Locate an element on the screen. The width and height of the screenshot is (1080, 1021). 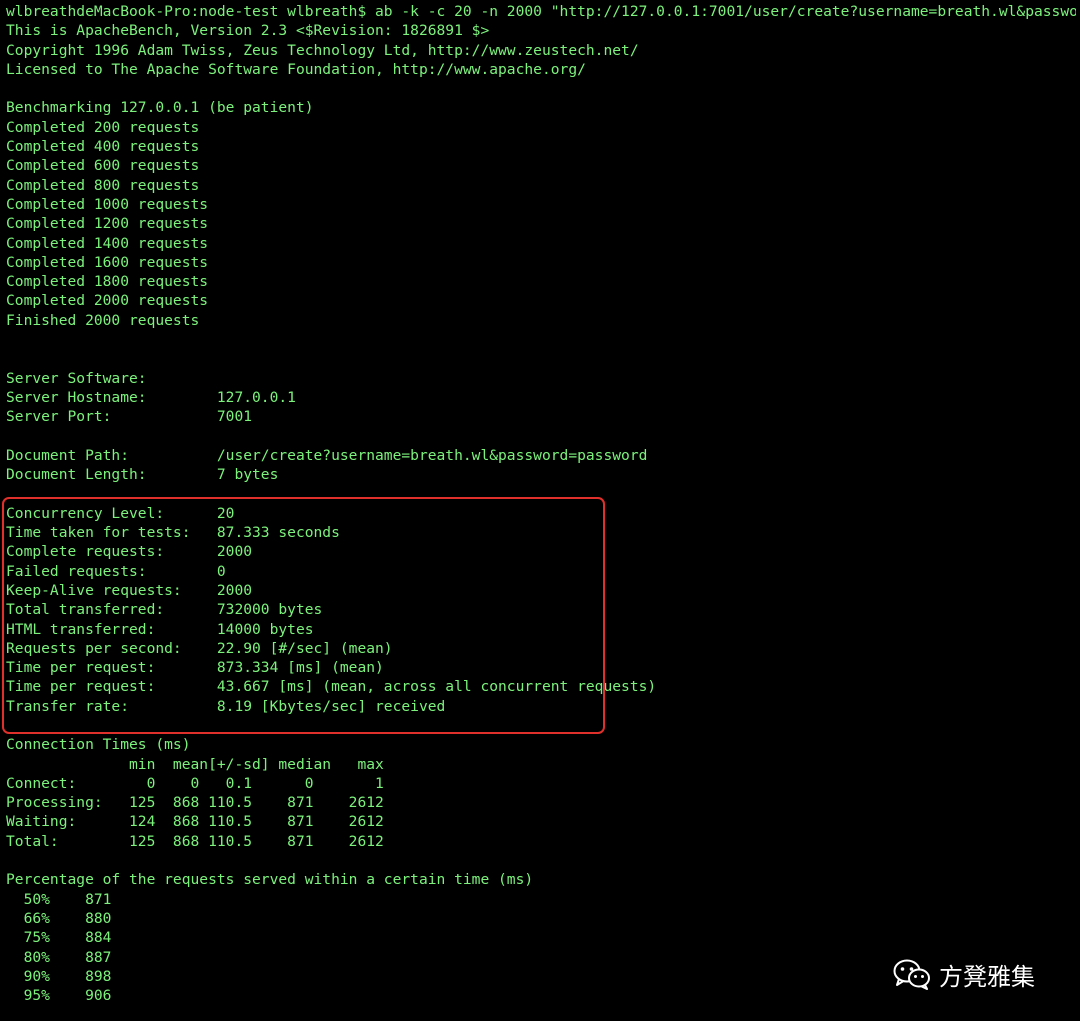
connection-times-row-processing: Processing: 125 868 110.5 871 2612 is located at coordinates (195, 803).